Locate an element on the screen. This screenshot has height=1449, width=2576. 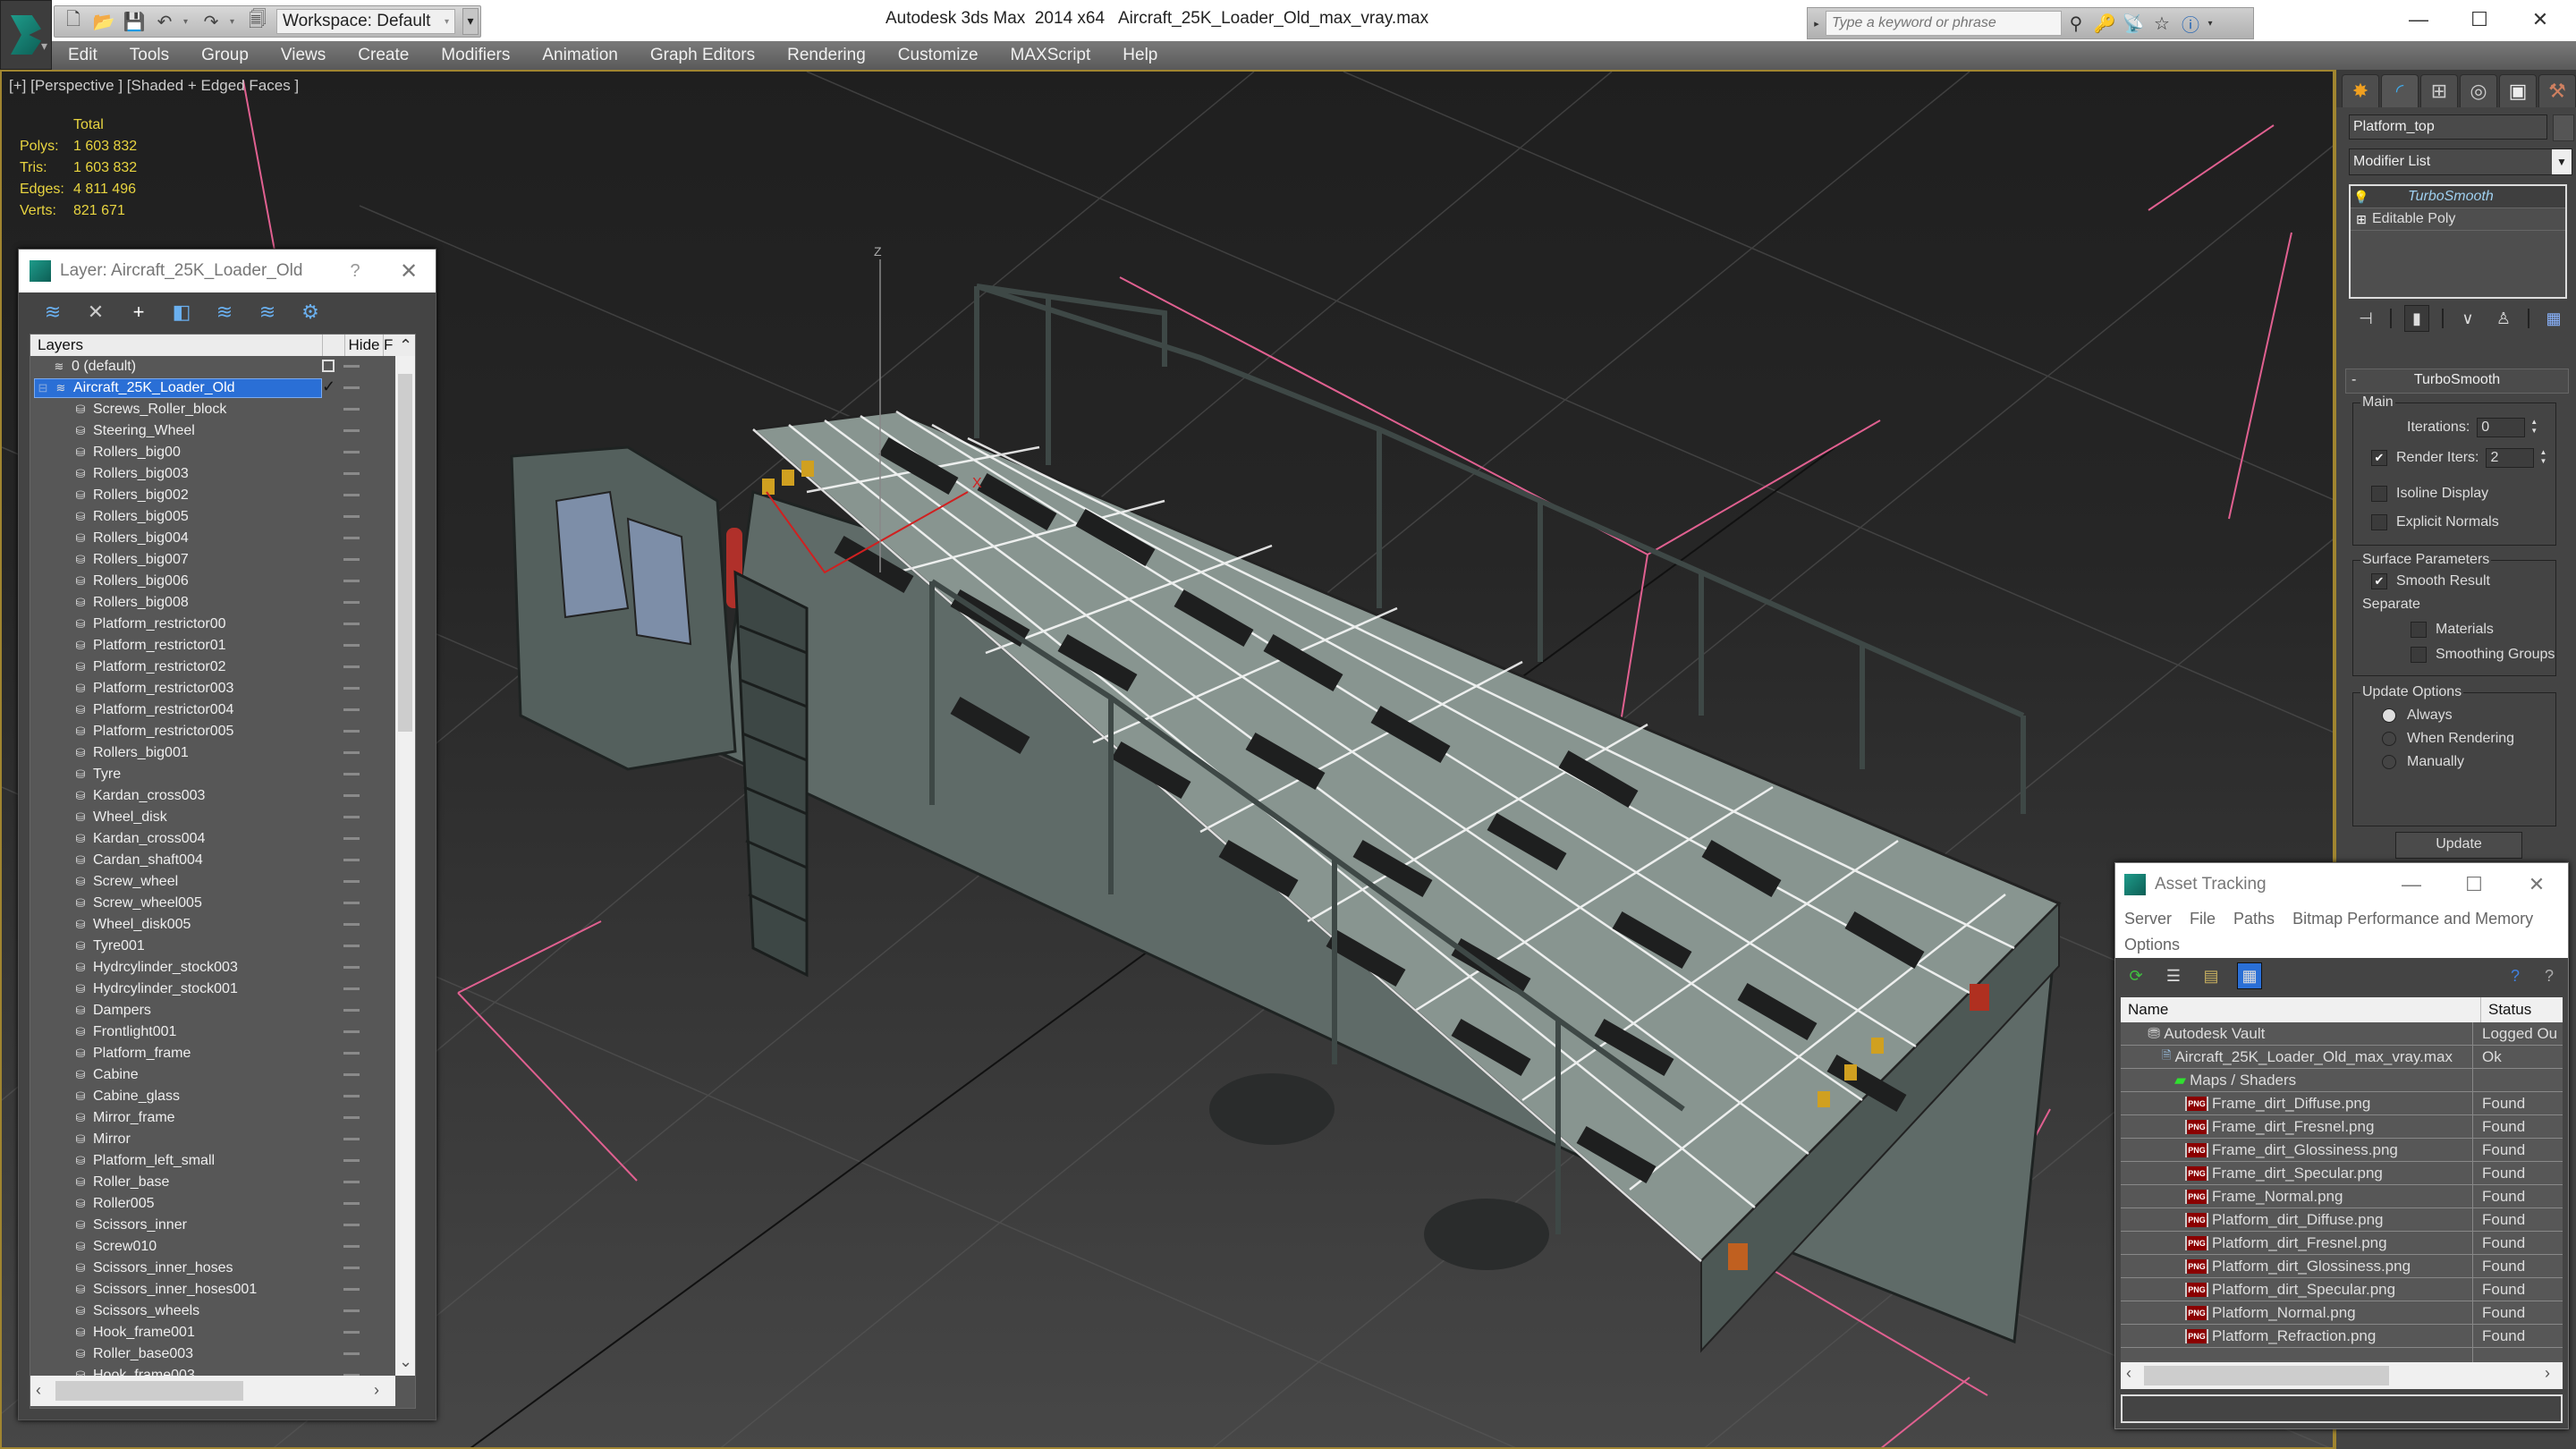
smooth-result-checkbox: ✔ is located at coordinates (2379, 581).